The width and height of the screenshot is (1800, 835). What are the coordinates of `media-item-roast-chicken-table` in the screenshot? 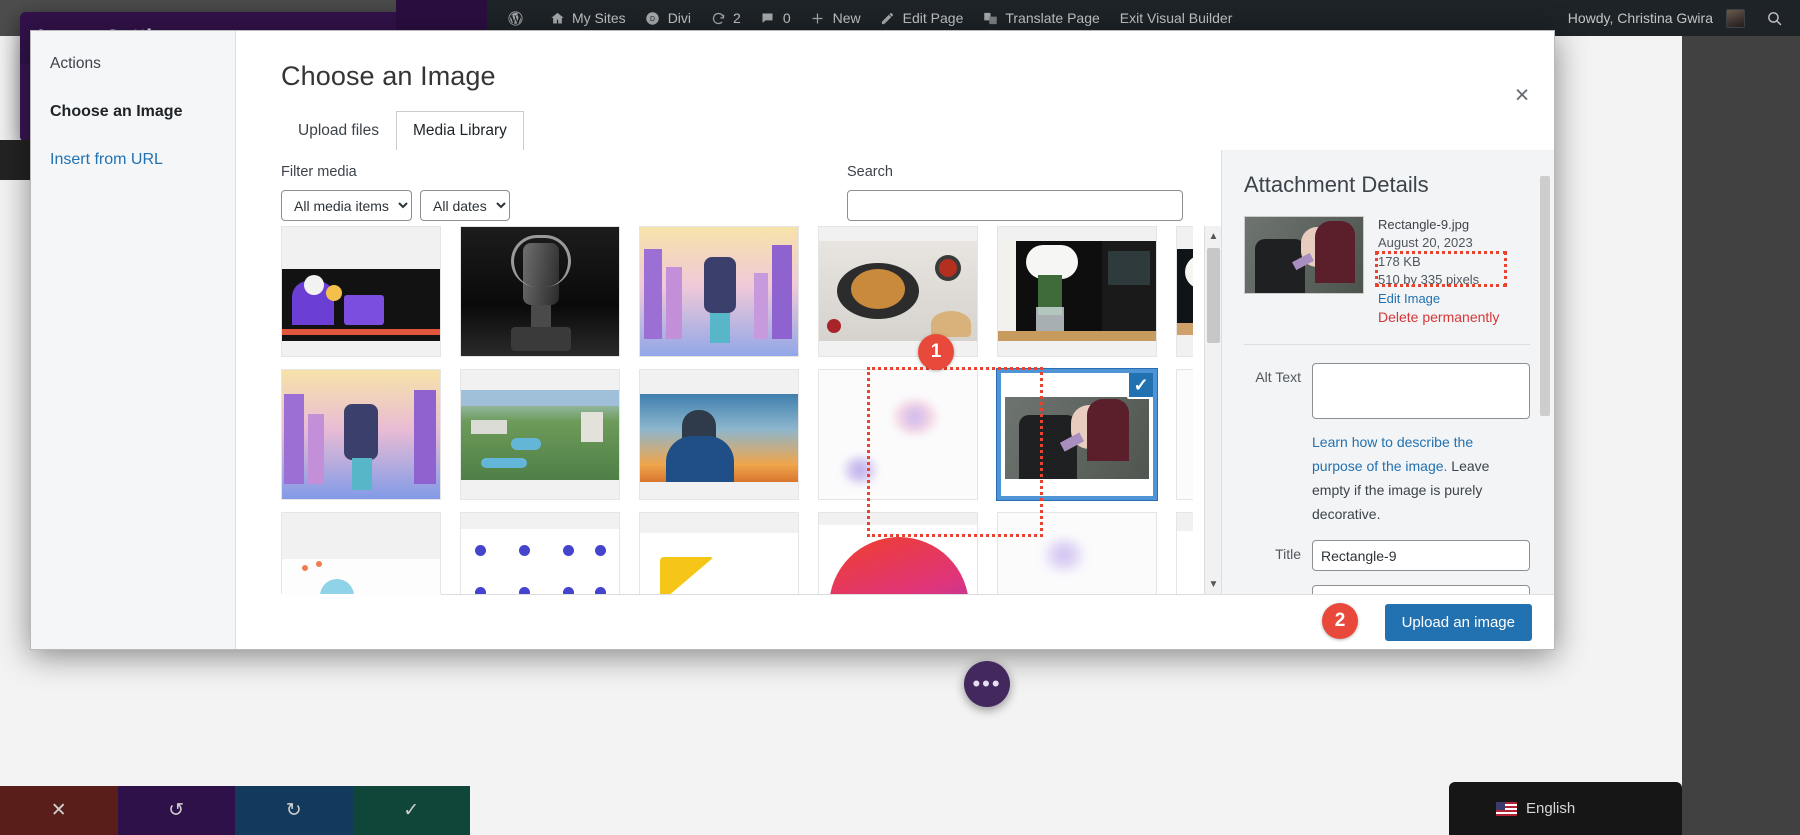 It's located at (898, 291).